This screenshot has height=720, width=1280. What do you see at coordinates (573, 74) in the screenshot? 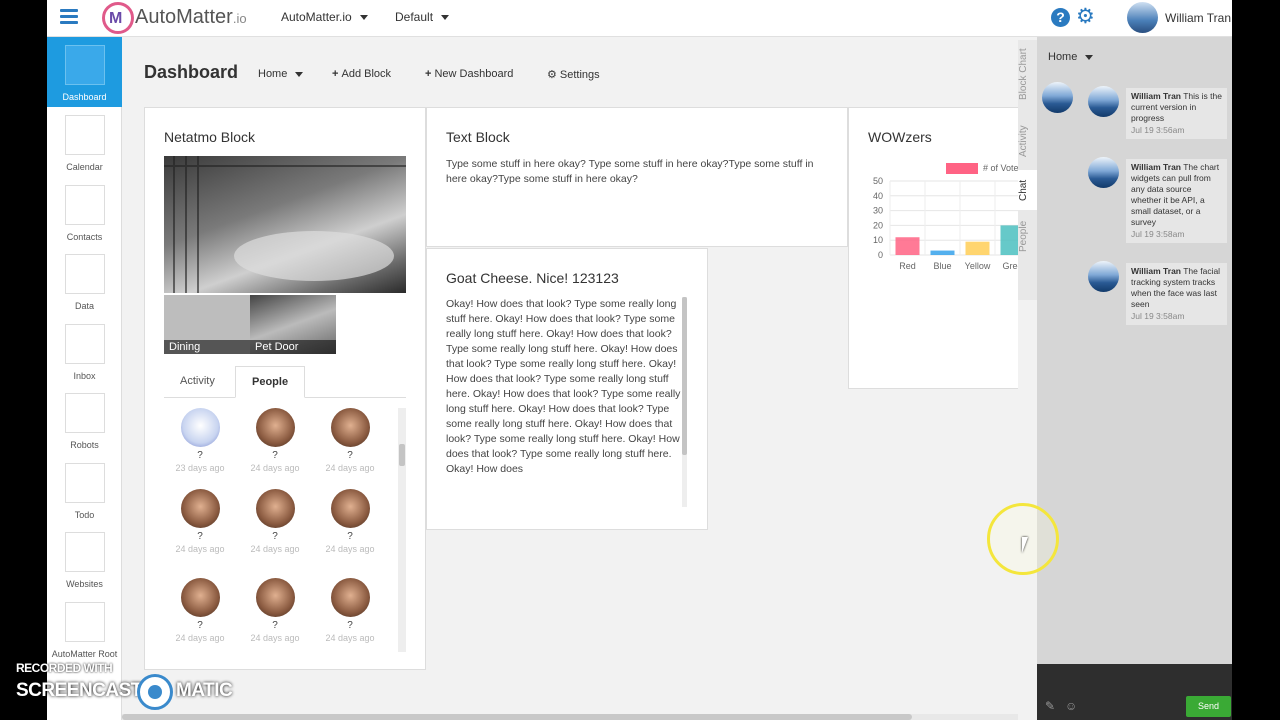
I see `settings-button: ⚙ Settings` at bounding box center [573, 74].